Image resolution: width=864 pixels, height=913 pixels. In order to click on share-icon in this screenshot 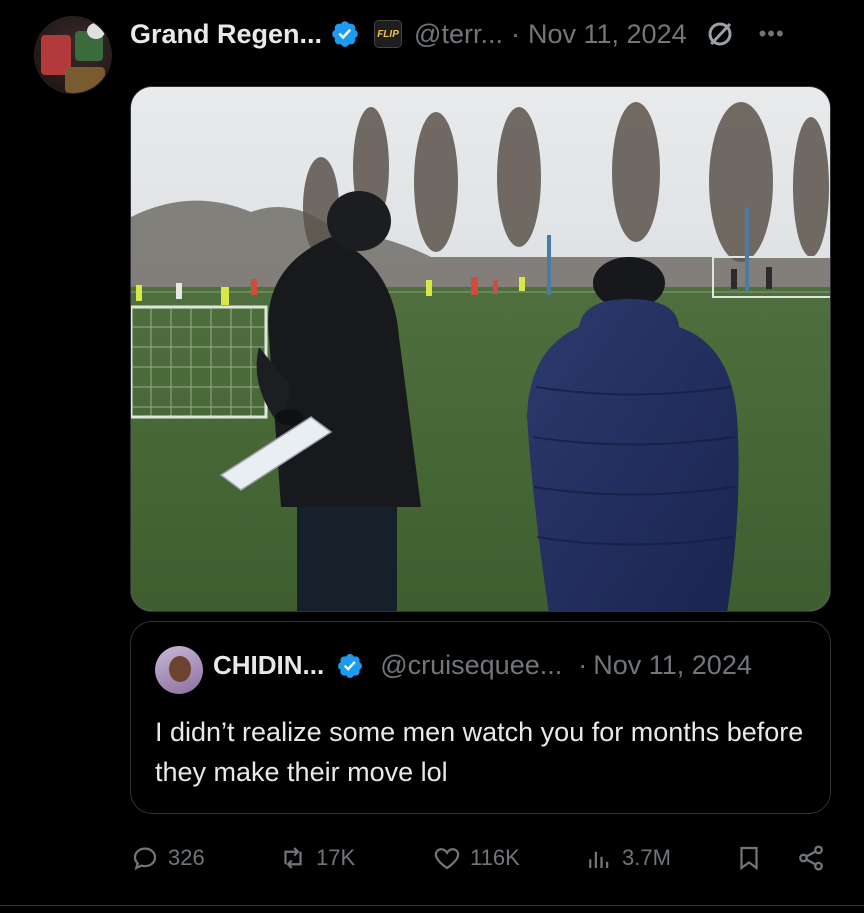, I will do `click(811, 858)`.